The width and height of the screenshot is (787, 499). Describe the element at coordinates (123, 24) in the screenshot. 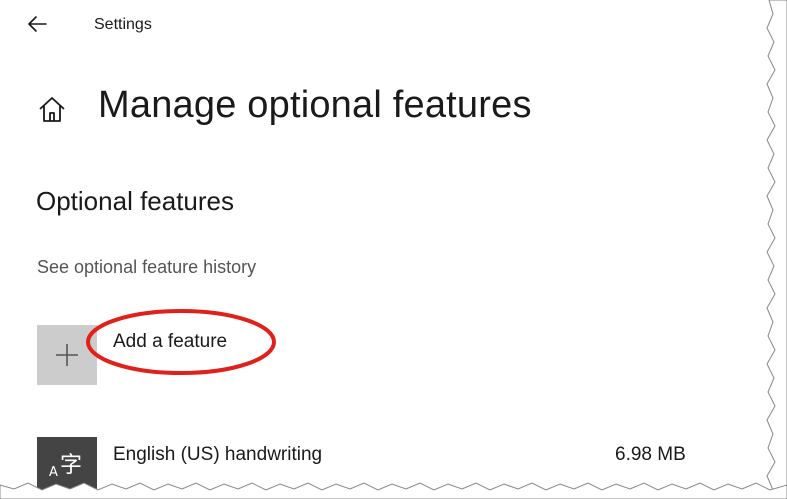

I see `app-title: Settings` at that location.